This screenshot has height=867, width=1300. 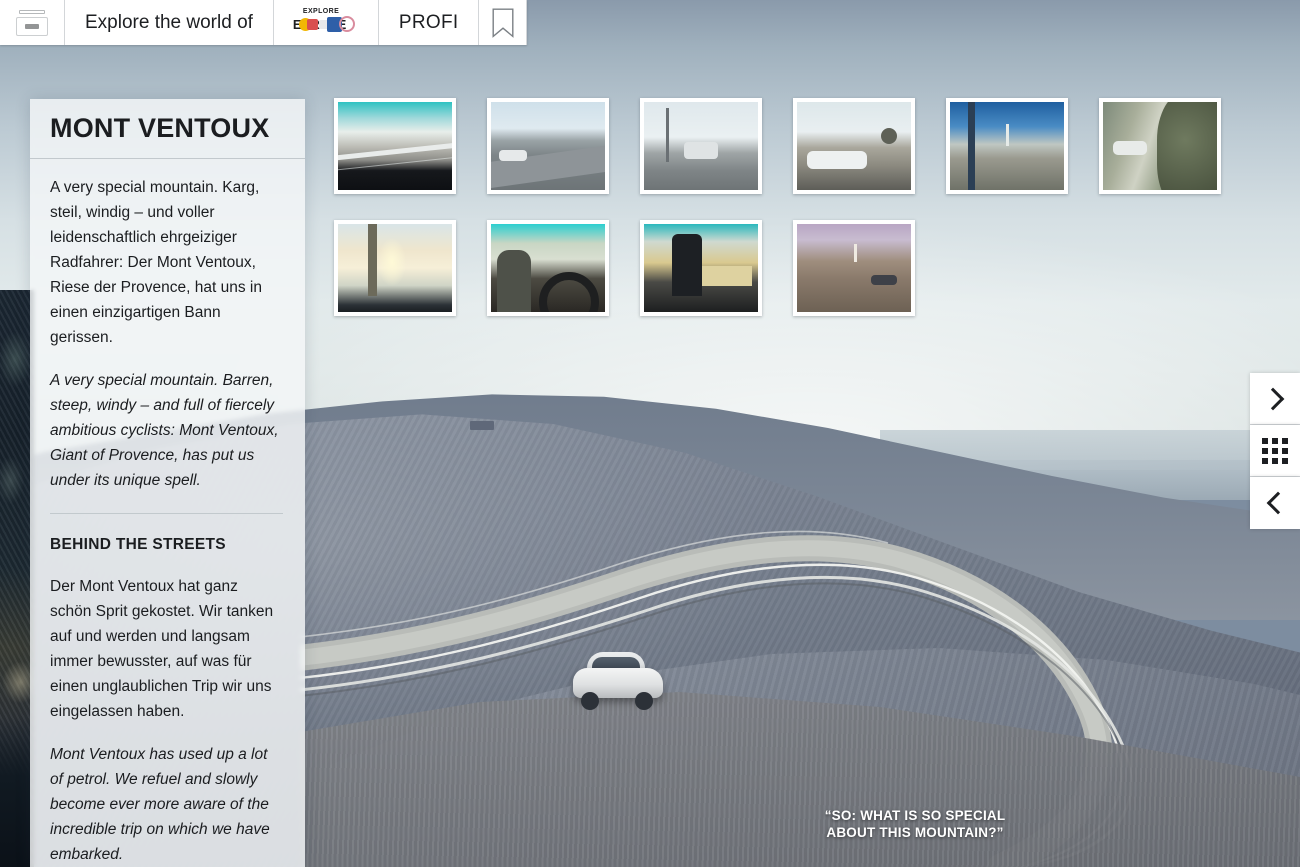 I want to click on thumb-driver-wheel-image, so click(x=548, y=268).